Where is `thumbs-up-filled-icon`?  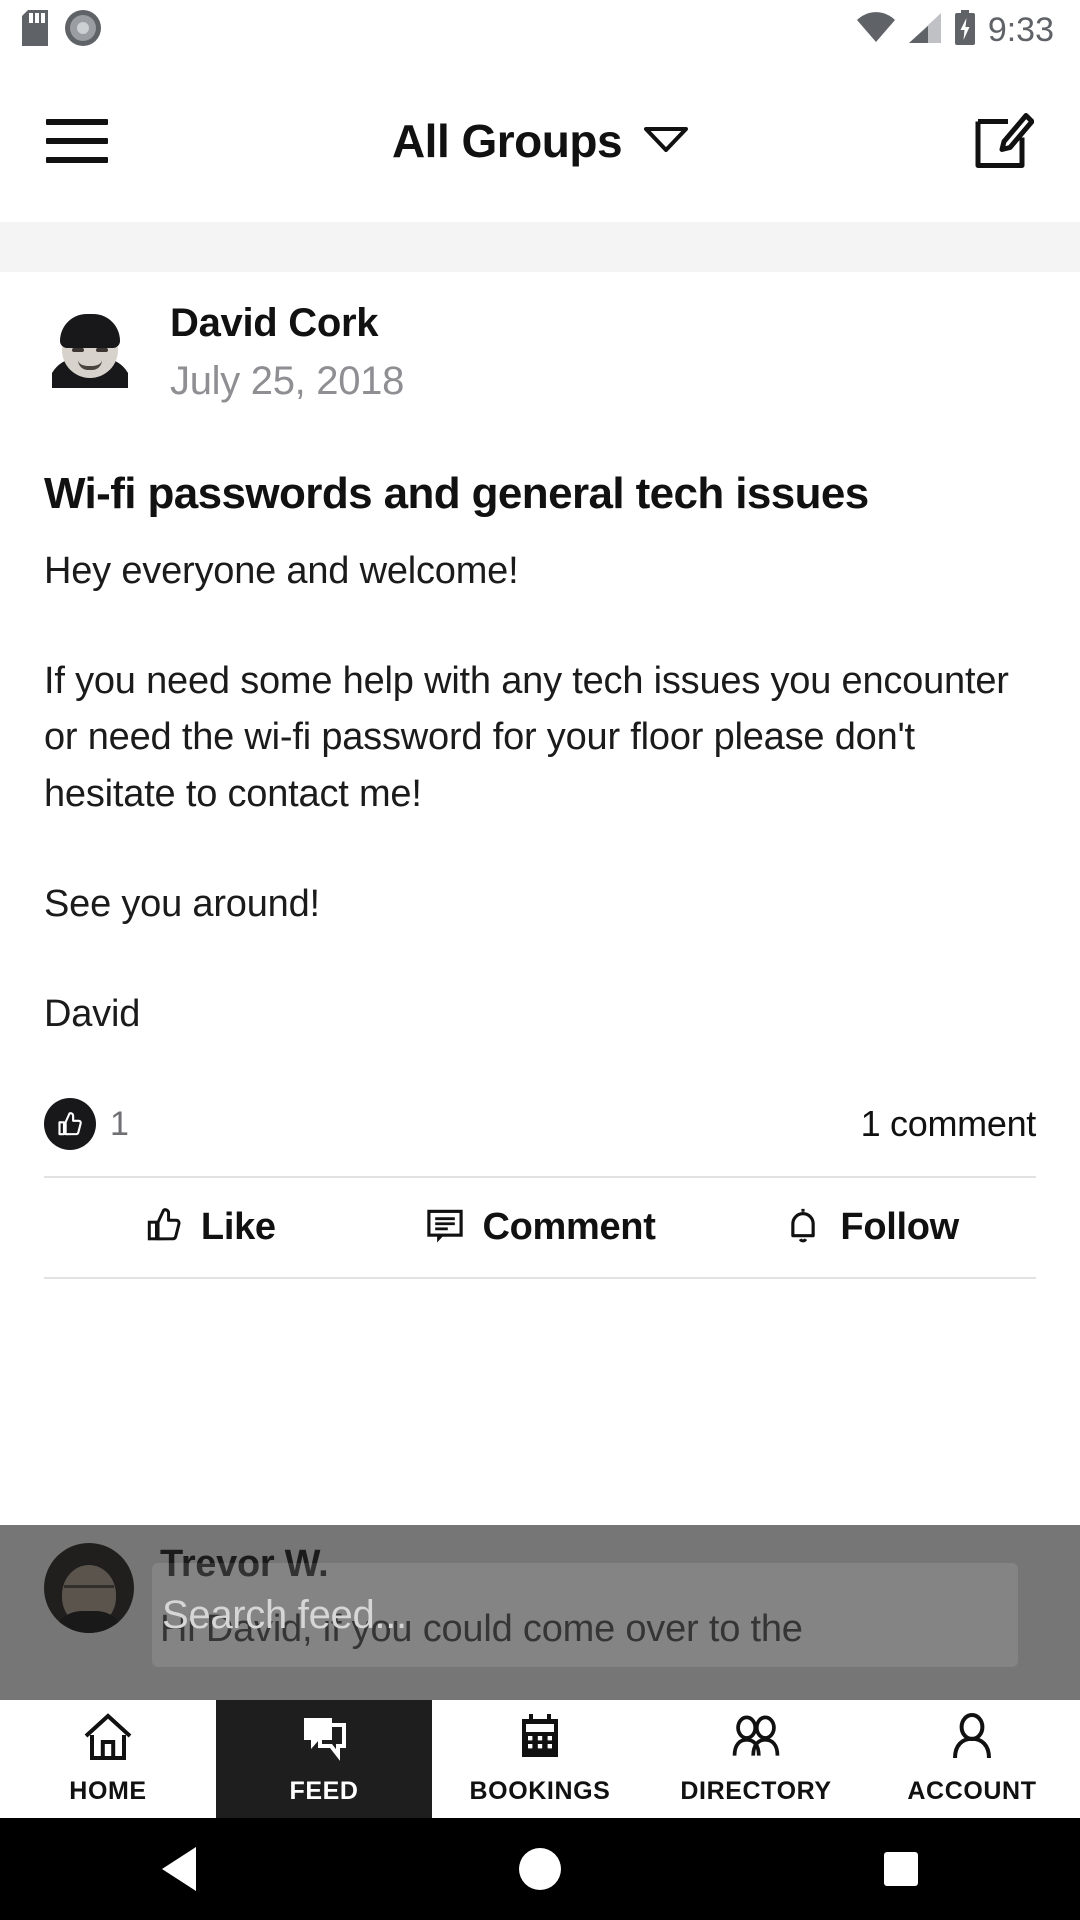 thumbs-up-filled-icon is located at coordinates (70, 1124).